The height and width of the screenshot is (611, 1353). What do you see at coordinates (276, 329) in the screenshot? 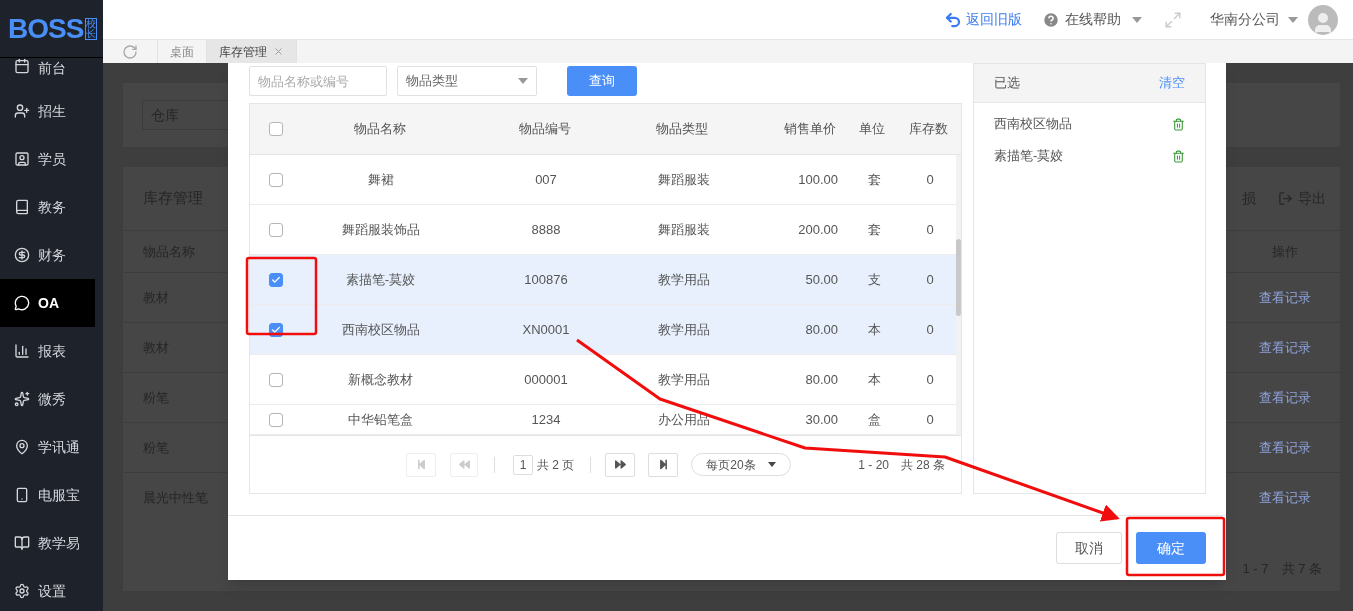
I see `check-icon` at bounding box center [276, 329].